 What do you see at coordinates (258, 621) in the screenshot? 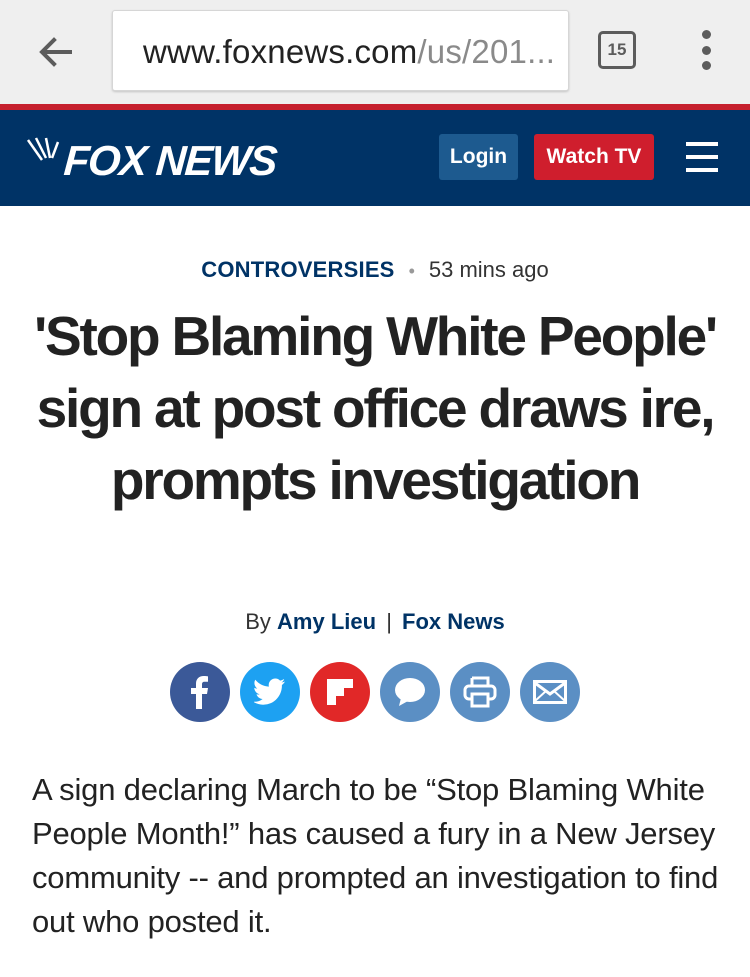
I see `byline-prefix: By` at bounding box center [258, 621].